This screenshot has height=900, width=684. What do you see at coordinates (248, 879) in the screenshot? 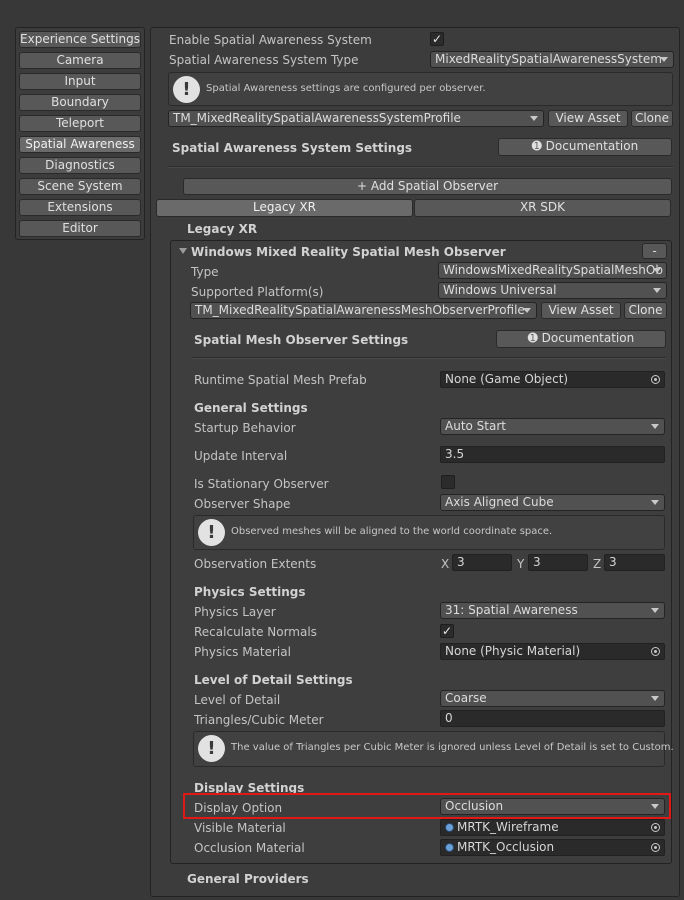
I see `general-providers-title: General Providers` at bounding box center [248, 879].